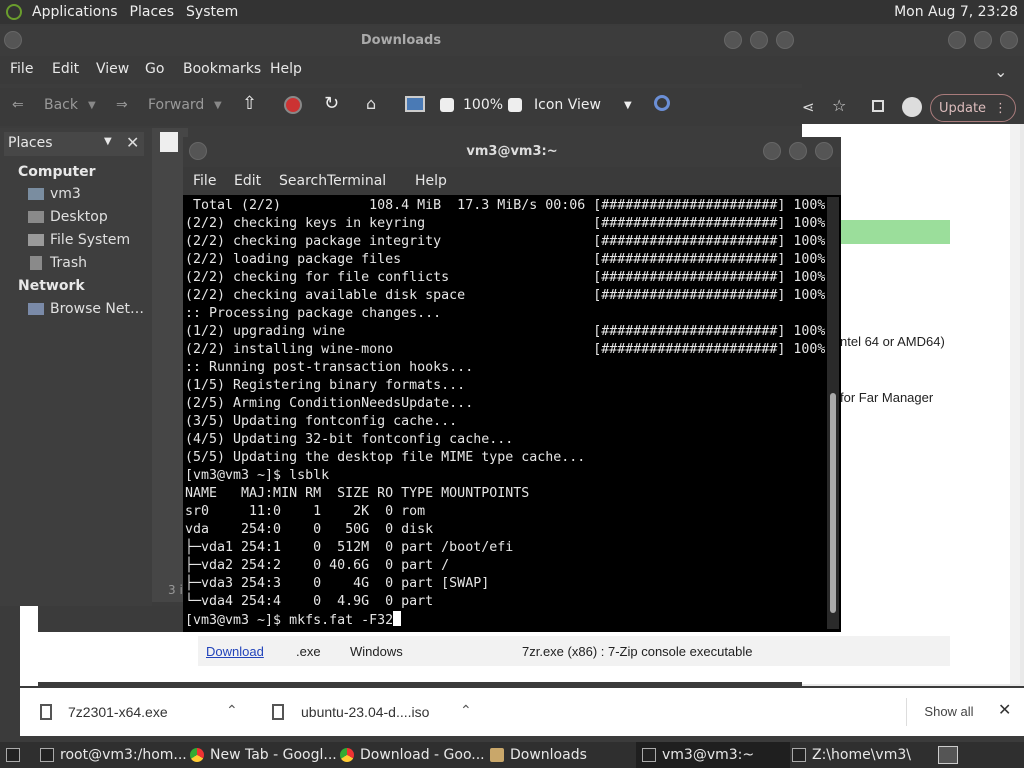  What do you see at coordinates (397, 618) in the screenshot?
I see `terminal-cursor` at bounding box center [397, 618].